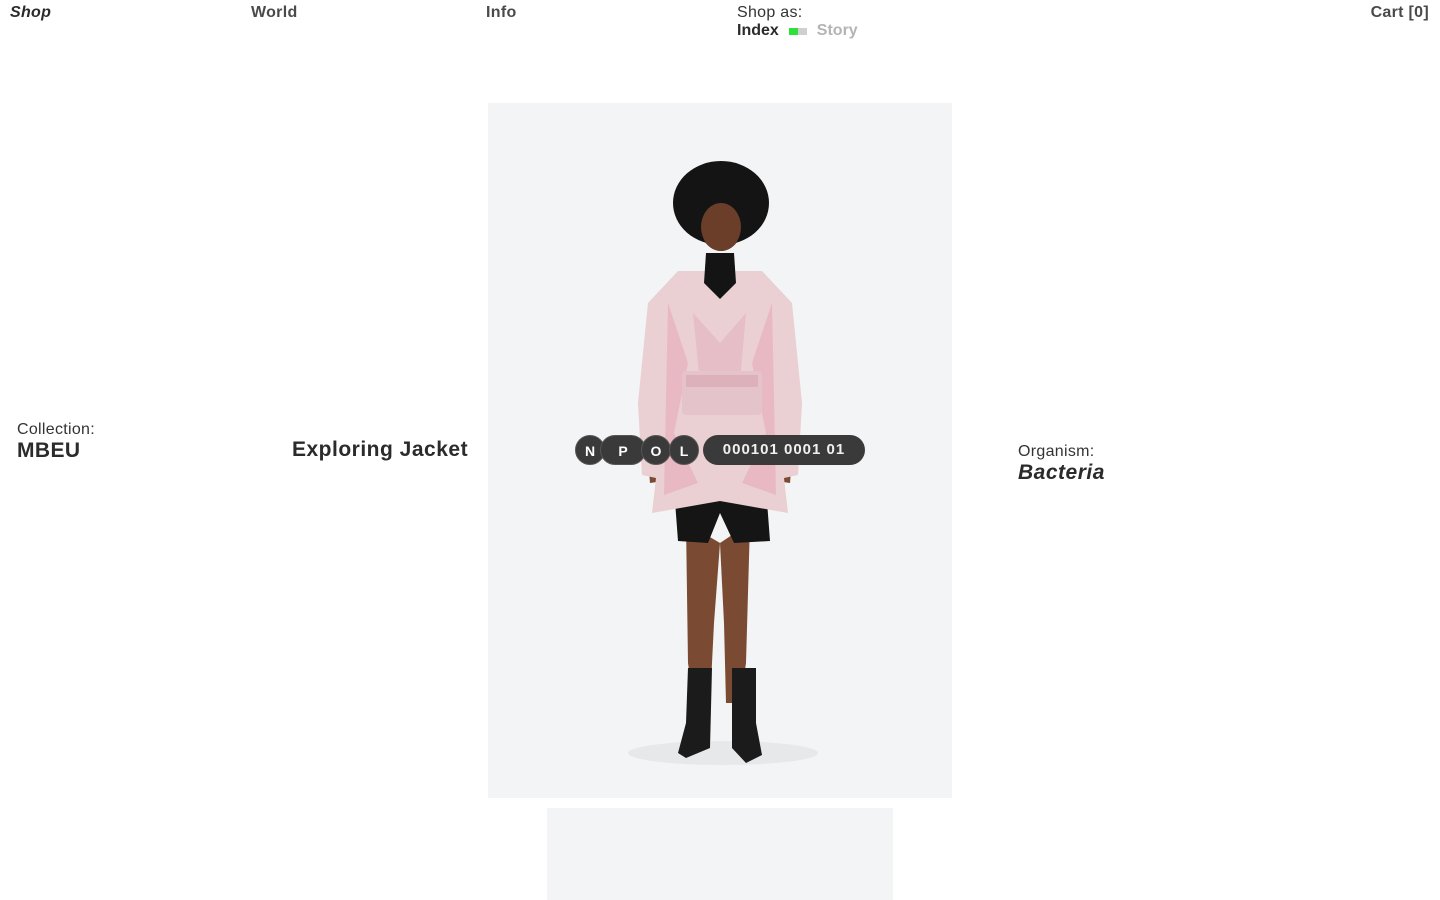  Describe the element at coordinates (1400, 13) in the screenshot. I see `cart-link: Cart [0]` at that location.